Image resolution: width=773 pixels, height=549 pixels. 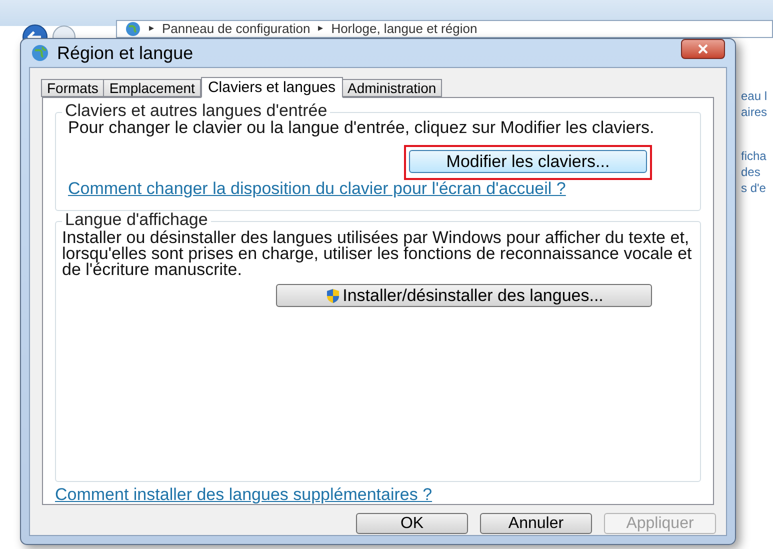 What do you see at coordinates (404, 29) in the screenshot?
I see `breadcrumb-item: Horloge, langue et région` at bounding box center [404, 29].